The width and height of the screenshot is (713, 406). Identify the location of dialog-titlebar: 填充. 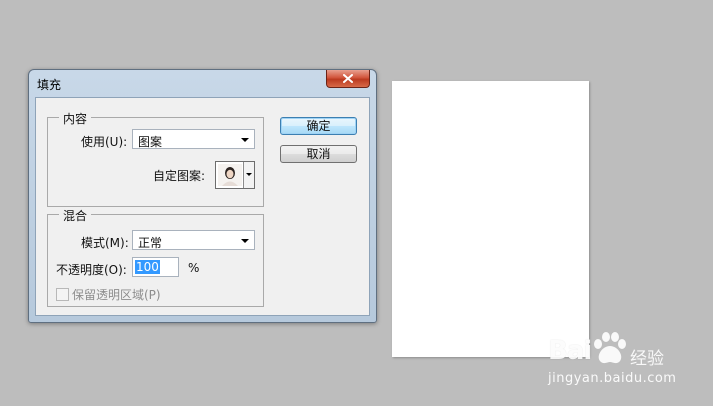
(202, 83).